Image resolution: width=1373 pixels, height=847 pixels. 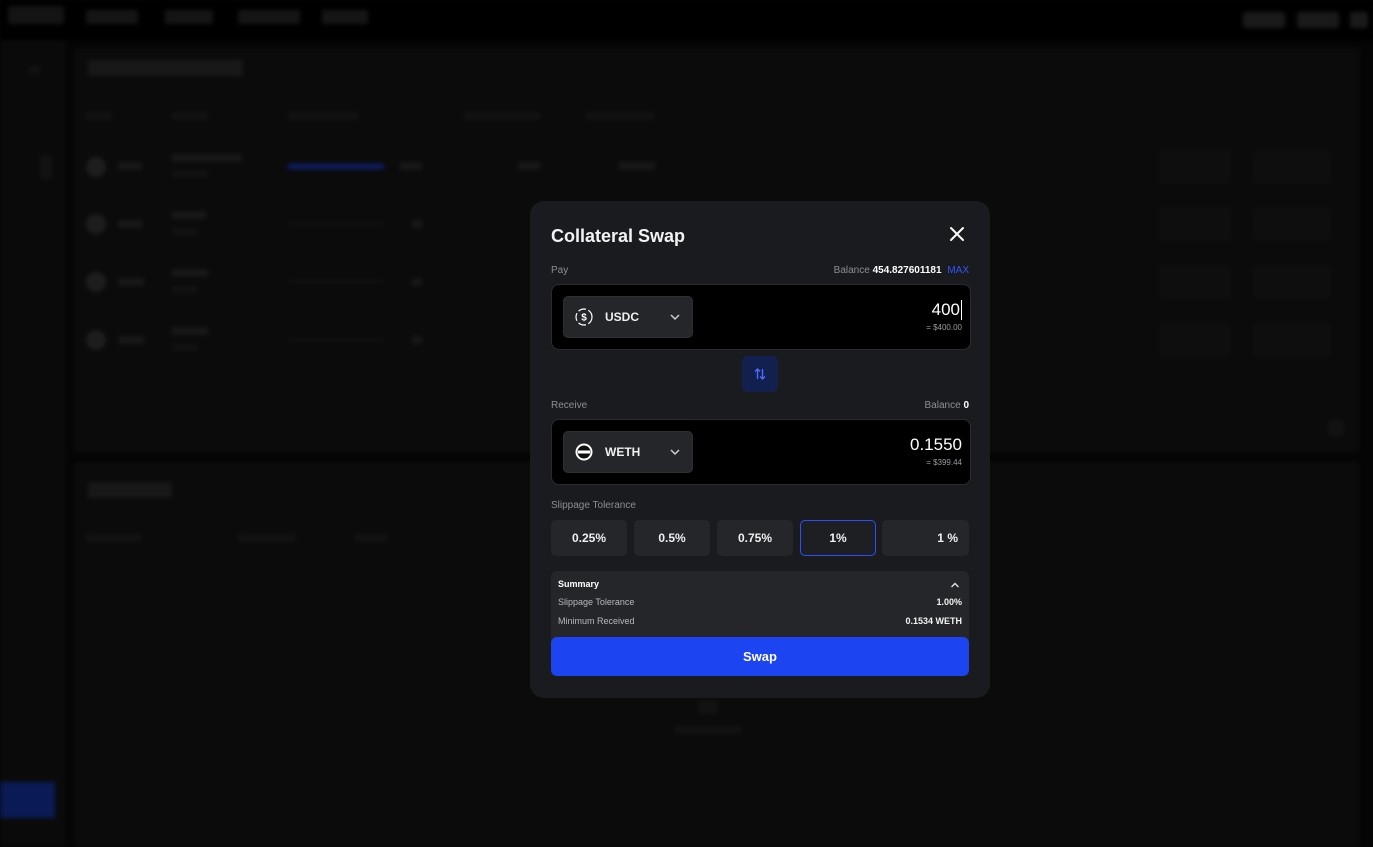 I want to click on summary-title: Summary, so click(x=579, y=584).